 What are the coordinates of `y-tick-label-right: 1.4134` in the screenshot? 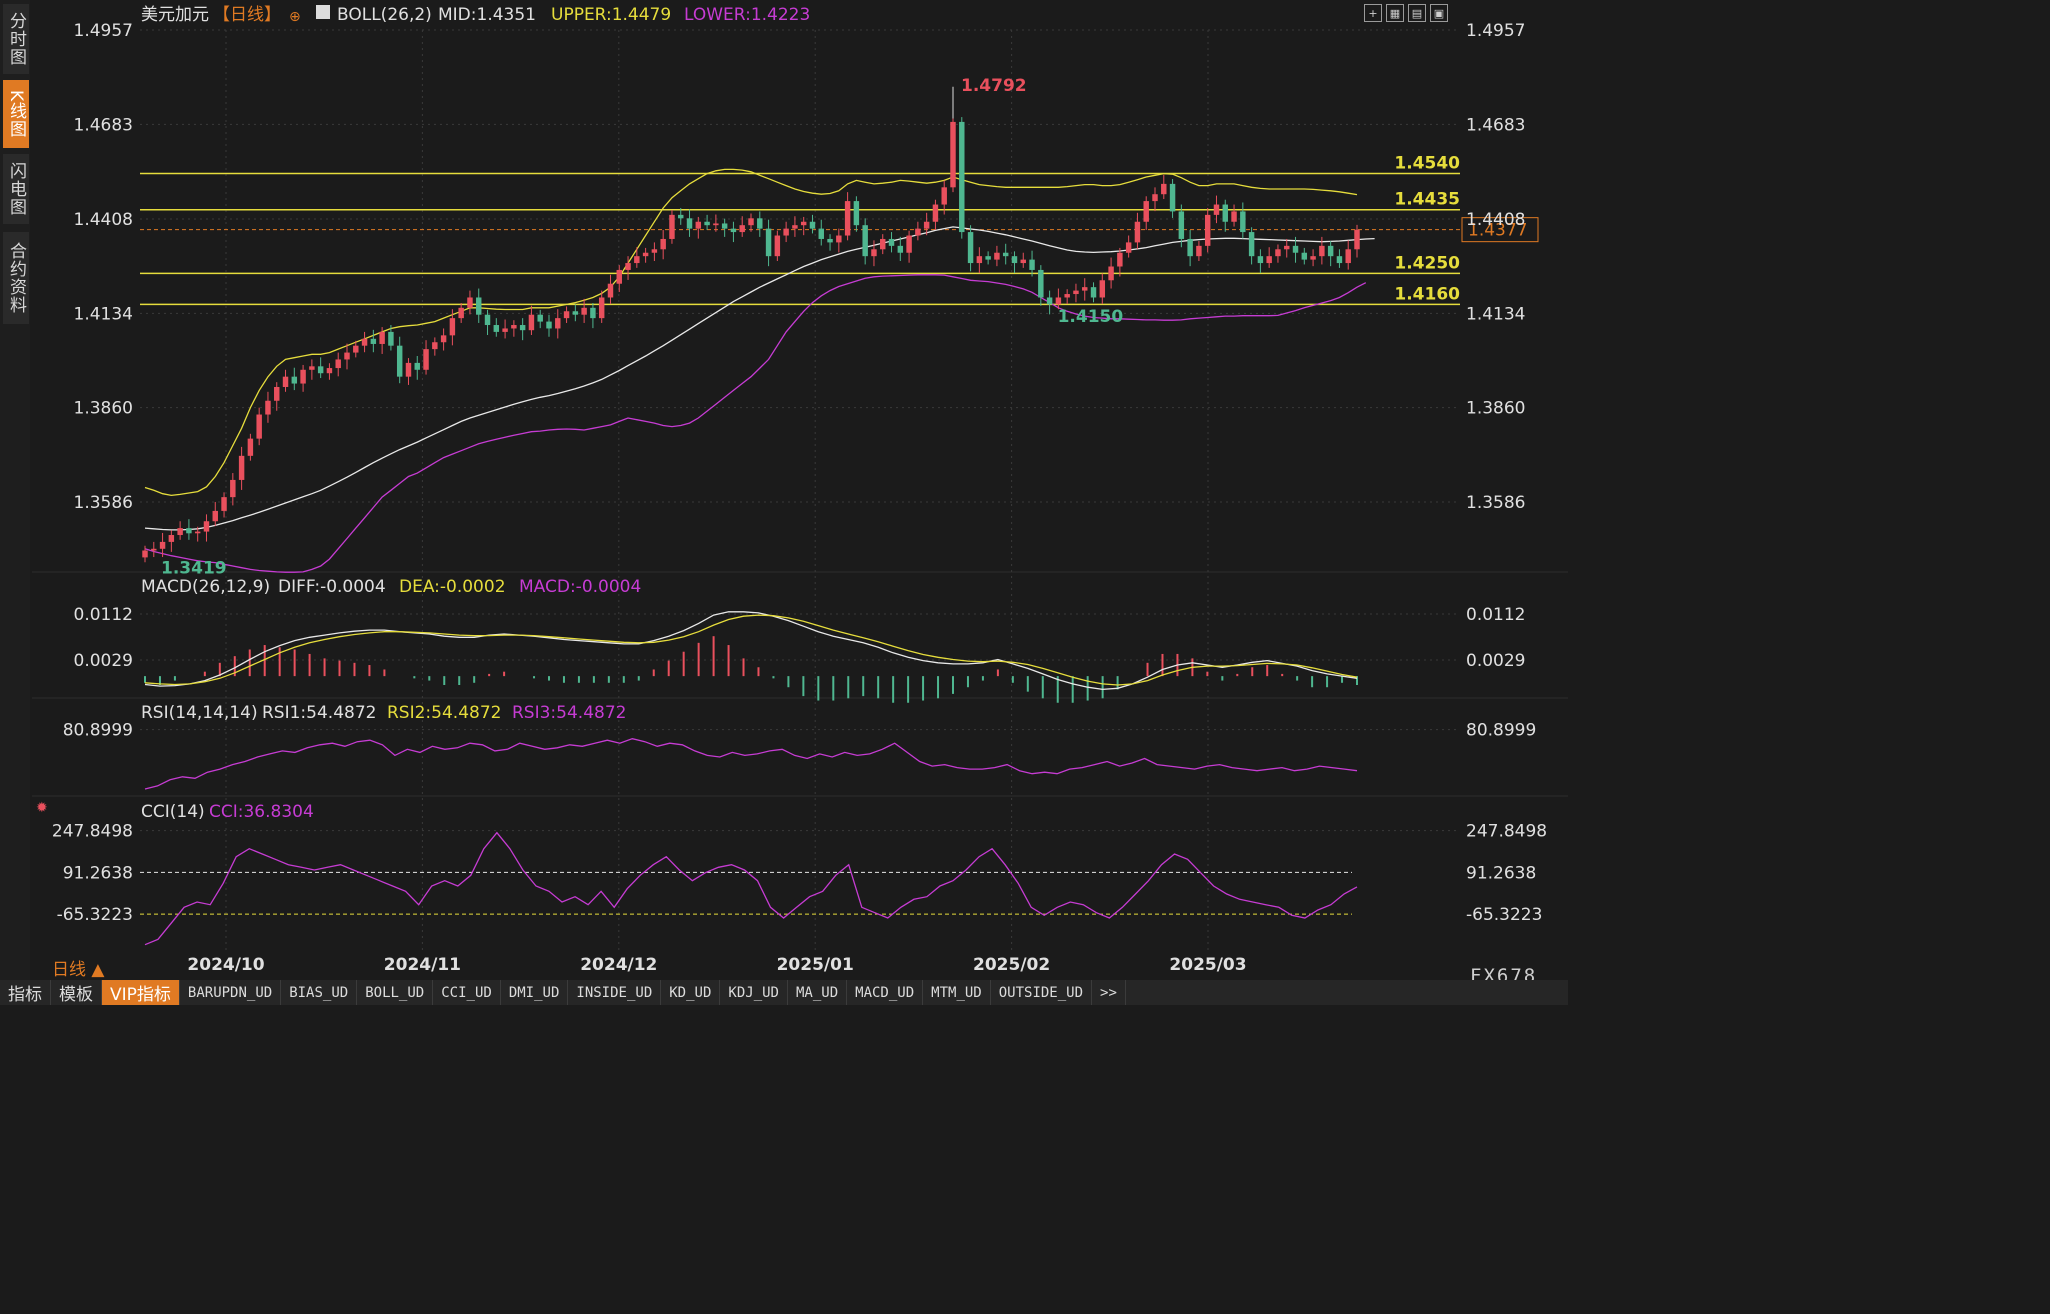 It's located at (1495, 314).